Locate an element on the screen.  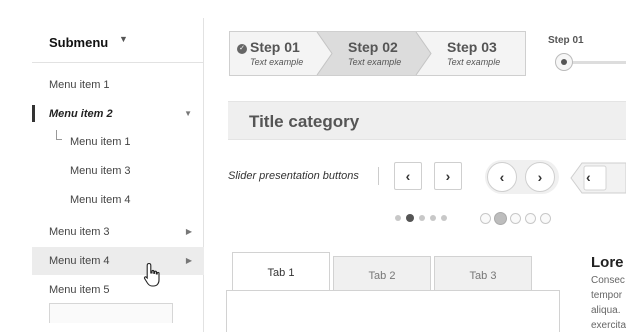
tab-label: Tab 1 is located at coordinates (281, 273).